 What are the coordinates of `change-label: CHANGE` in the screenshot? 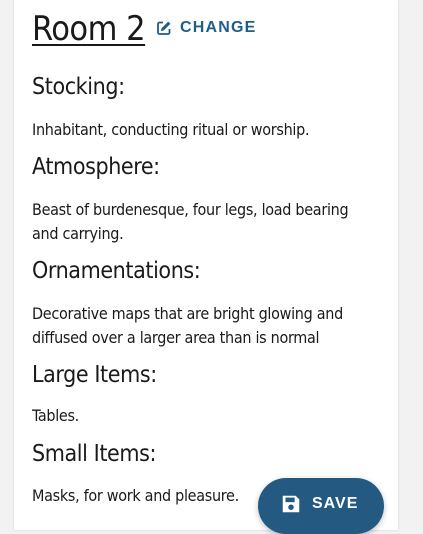 It's located at (218, 27).